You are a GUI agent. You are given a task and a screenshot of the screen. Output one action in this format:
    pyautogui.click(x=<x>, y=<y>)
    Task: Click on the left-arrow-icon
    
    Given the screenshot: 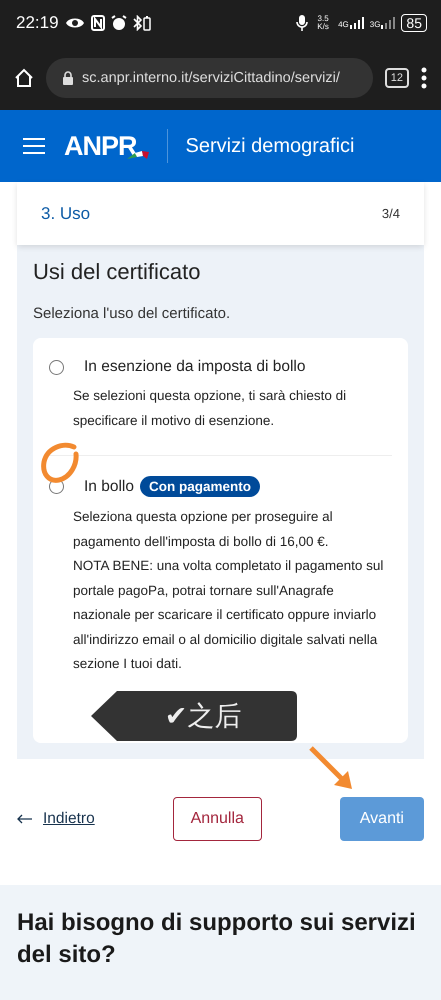 What is the action you would take?
    pyautogui.click(x=25, y=819)
    